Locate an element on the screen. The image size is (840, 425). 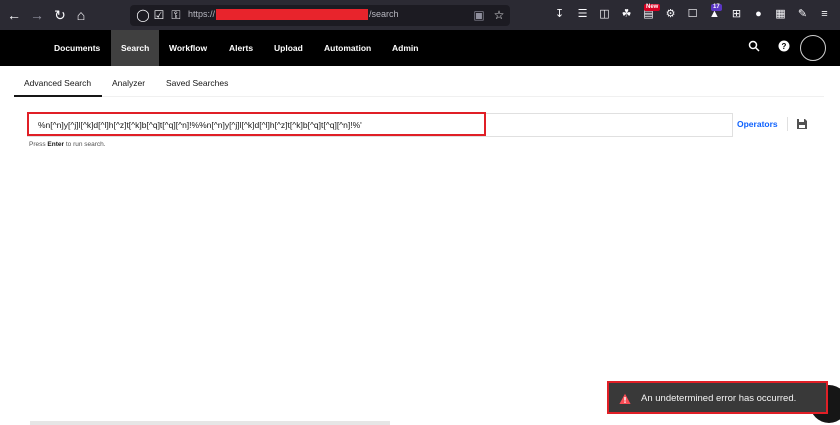
nav-admin: Admin is located at coordinates (405, 48).